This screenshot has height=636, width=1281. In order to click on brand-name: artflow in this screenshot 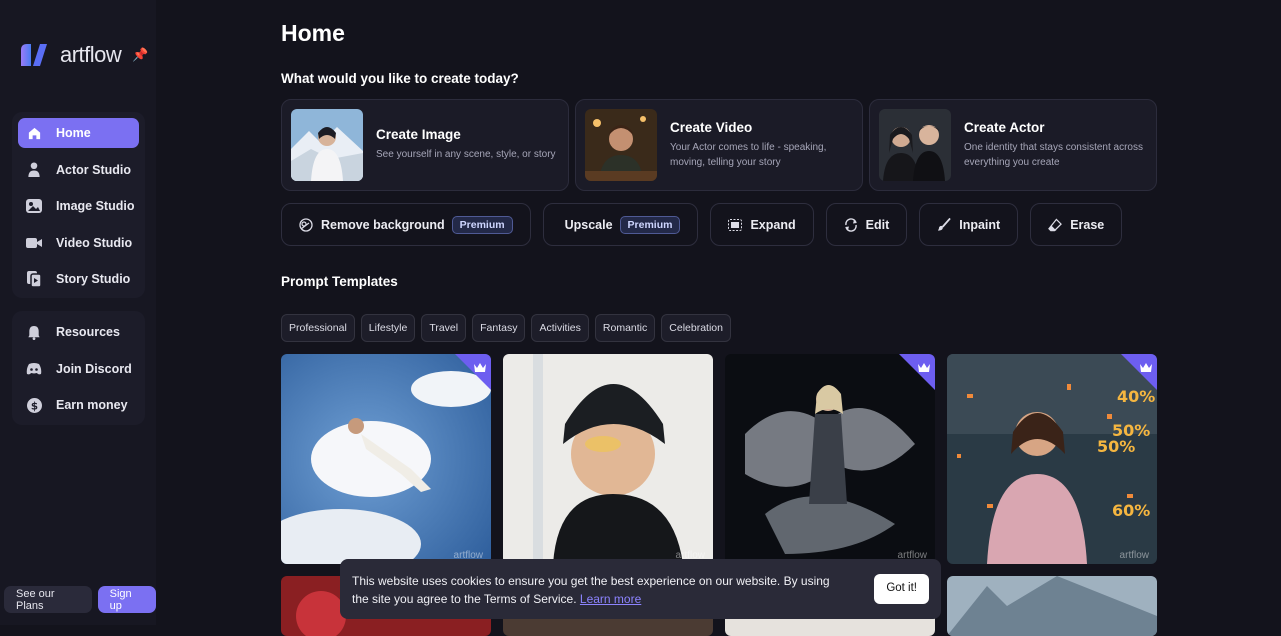, I will do `click(91, 54)`.